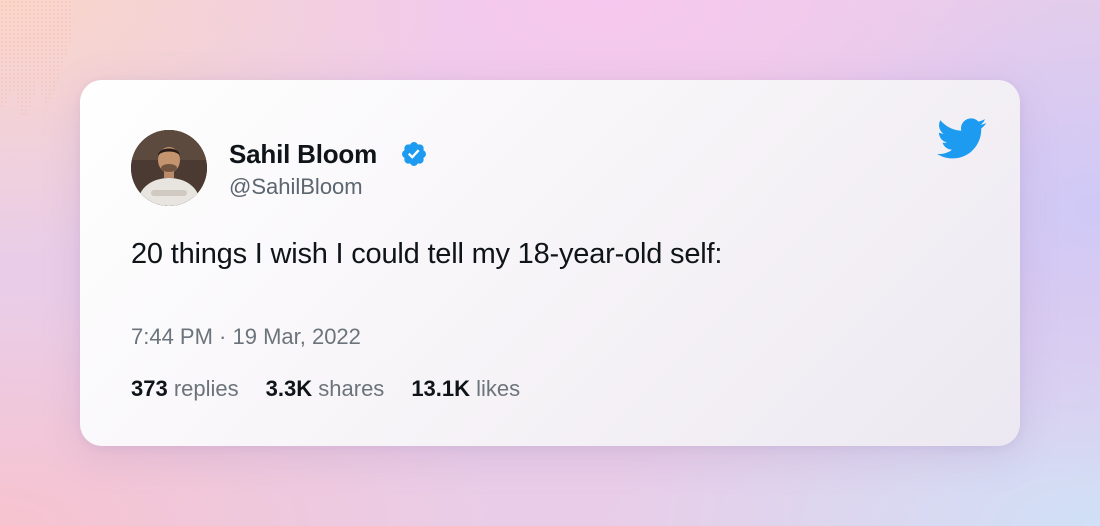 This screenshot has height=526, width=1100. Describe the element at coordinates (296, 187) in the screenshot. I see `author-handle: @SahilBloom` at that location.